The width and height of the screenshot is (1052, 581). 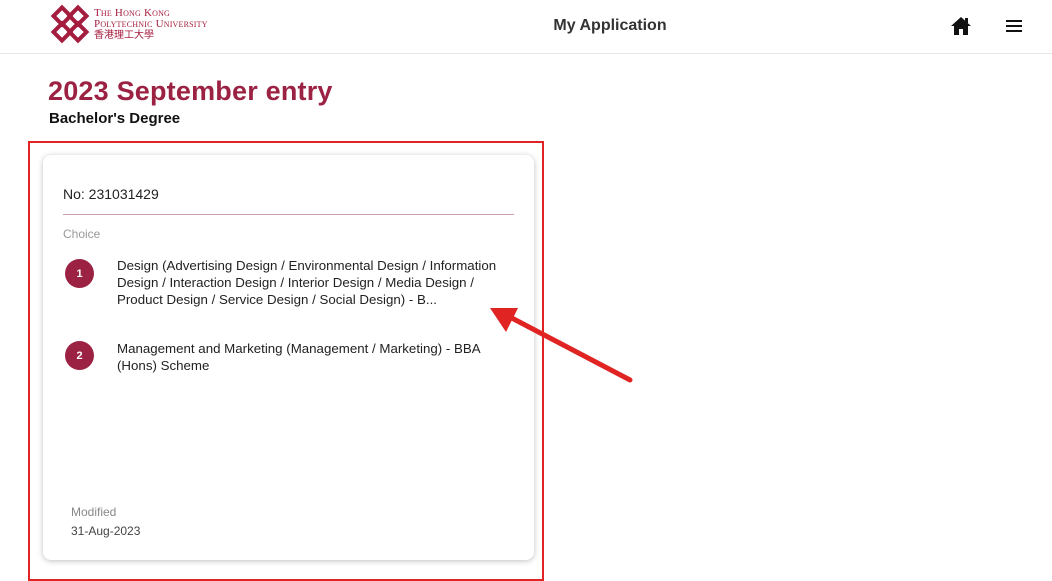 I want to click on home-icon, so click(x=961, y=26).